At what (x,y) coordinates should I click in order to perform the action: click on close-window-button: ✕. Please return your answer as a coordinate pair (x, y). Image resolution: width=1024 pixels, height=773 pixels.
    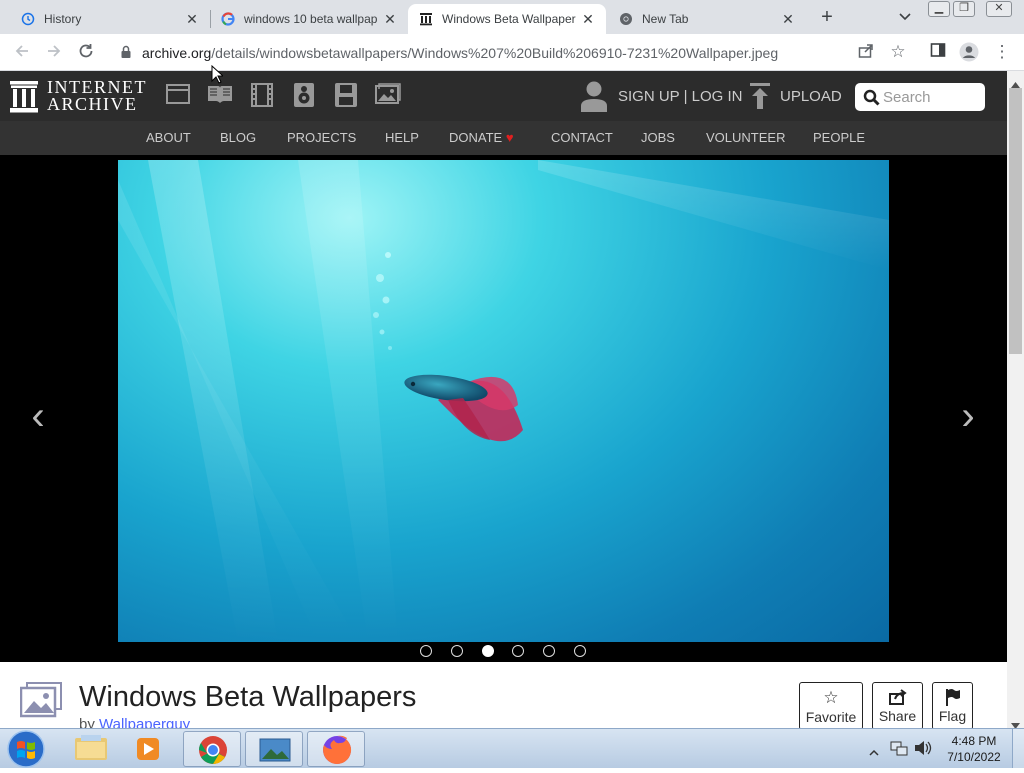
    Looking at the image, I should click on (999, 9).